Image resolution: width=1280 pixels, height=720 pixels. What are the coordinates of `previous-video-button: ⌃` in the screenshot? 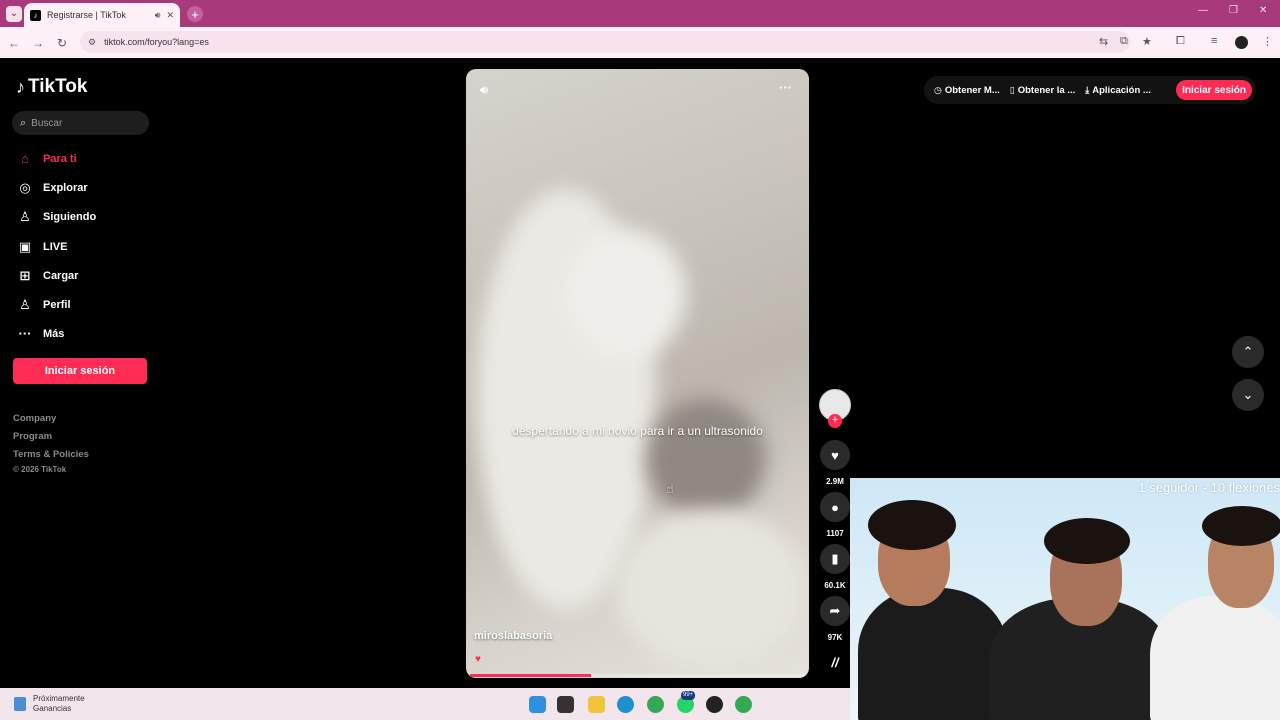 It's located at (1248, 352).